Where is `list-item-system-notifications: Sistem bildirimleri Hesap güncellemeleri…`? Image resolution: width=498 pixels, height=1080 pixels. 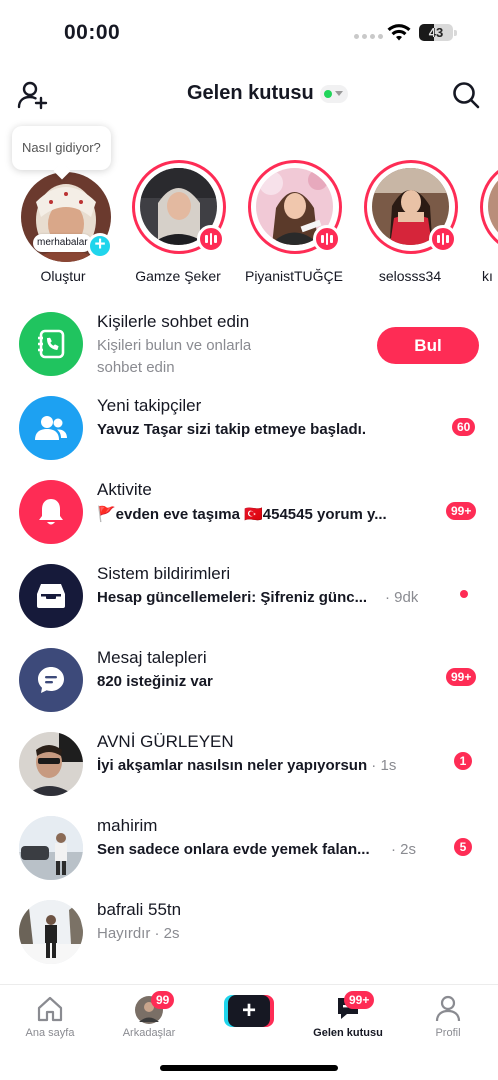 list-item-system-notifications: Sistem bildirimleri Hesap güncellemeleri… is located at coordinates (249, 594).